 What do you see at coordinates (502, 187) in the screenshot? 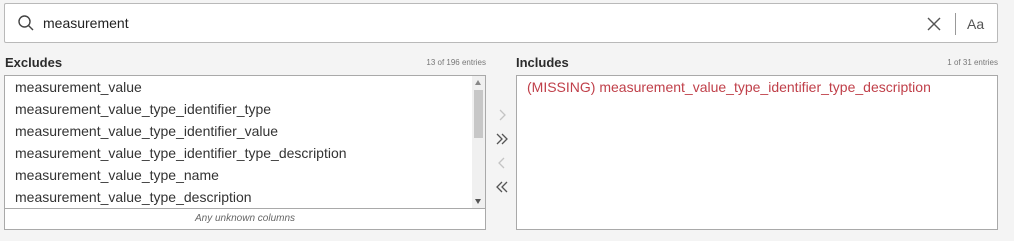
I see `move-all-left-icon` at bounding box center [502, 187].